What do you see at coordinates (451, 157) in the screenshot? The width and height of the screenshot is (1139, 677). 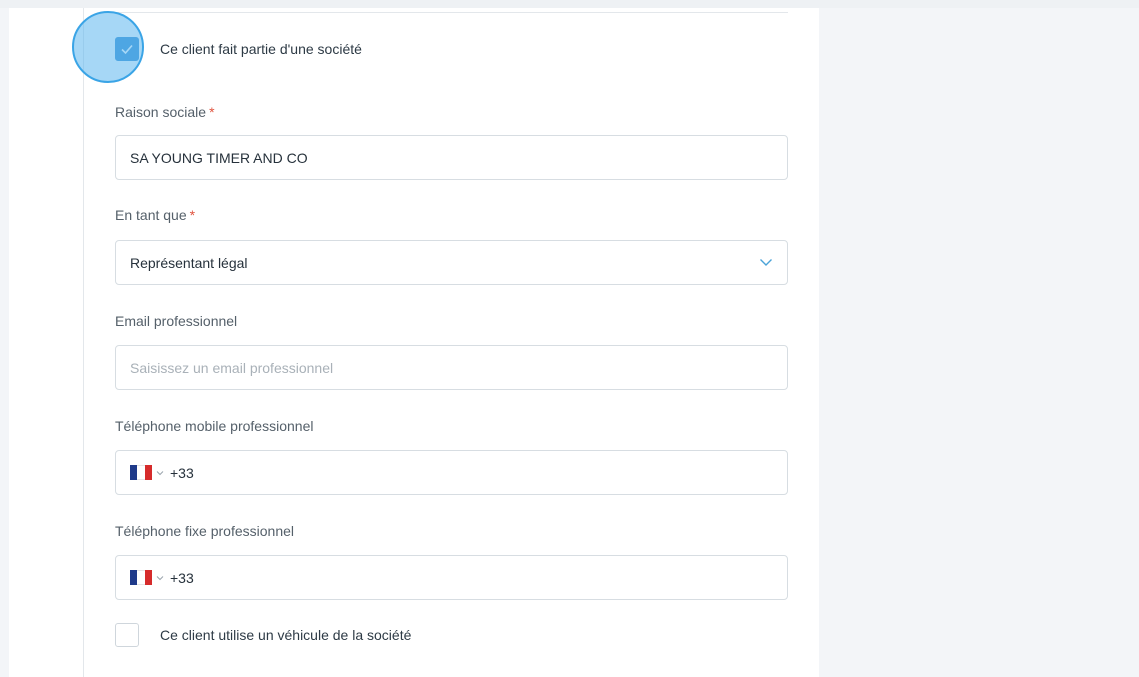 I see `raison-sociale-input: SA YOUNG TIMER AND CO` at bounding box center [451, 157].